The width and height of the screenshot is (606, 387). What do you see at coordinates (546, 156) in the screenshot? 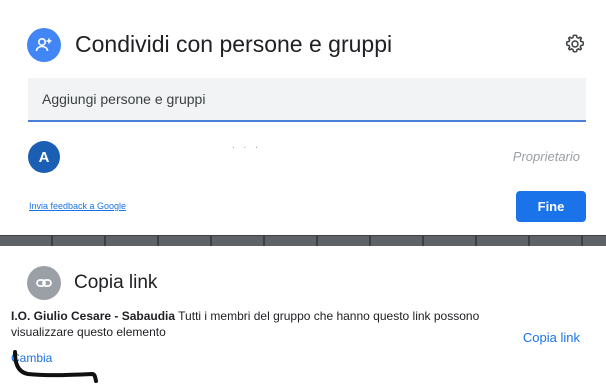
I see `owner-role: Proprietario` at bounding box center [546, 156].